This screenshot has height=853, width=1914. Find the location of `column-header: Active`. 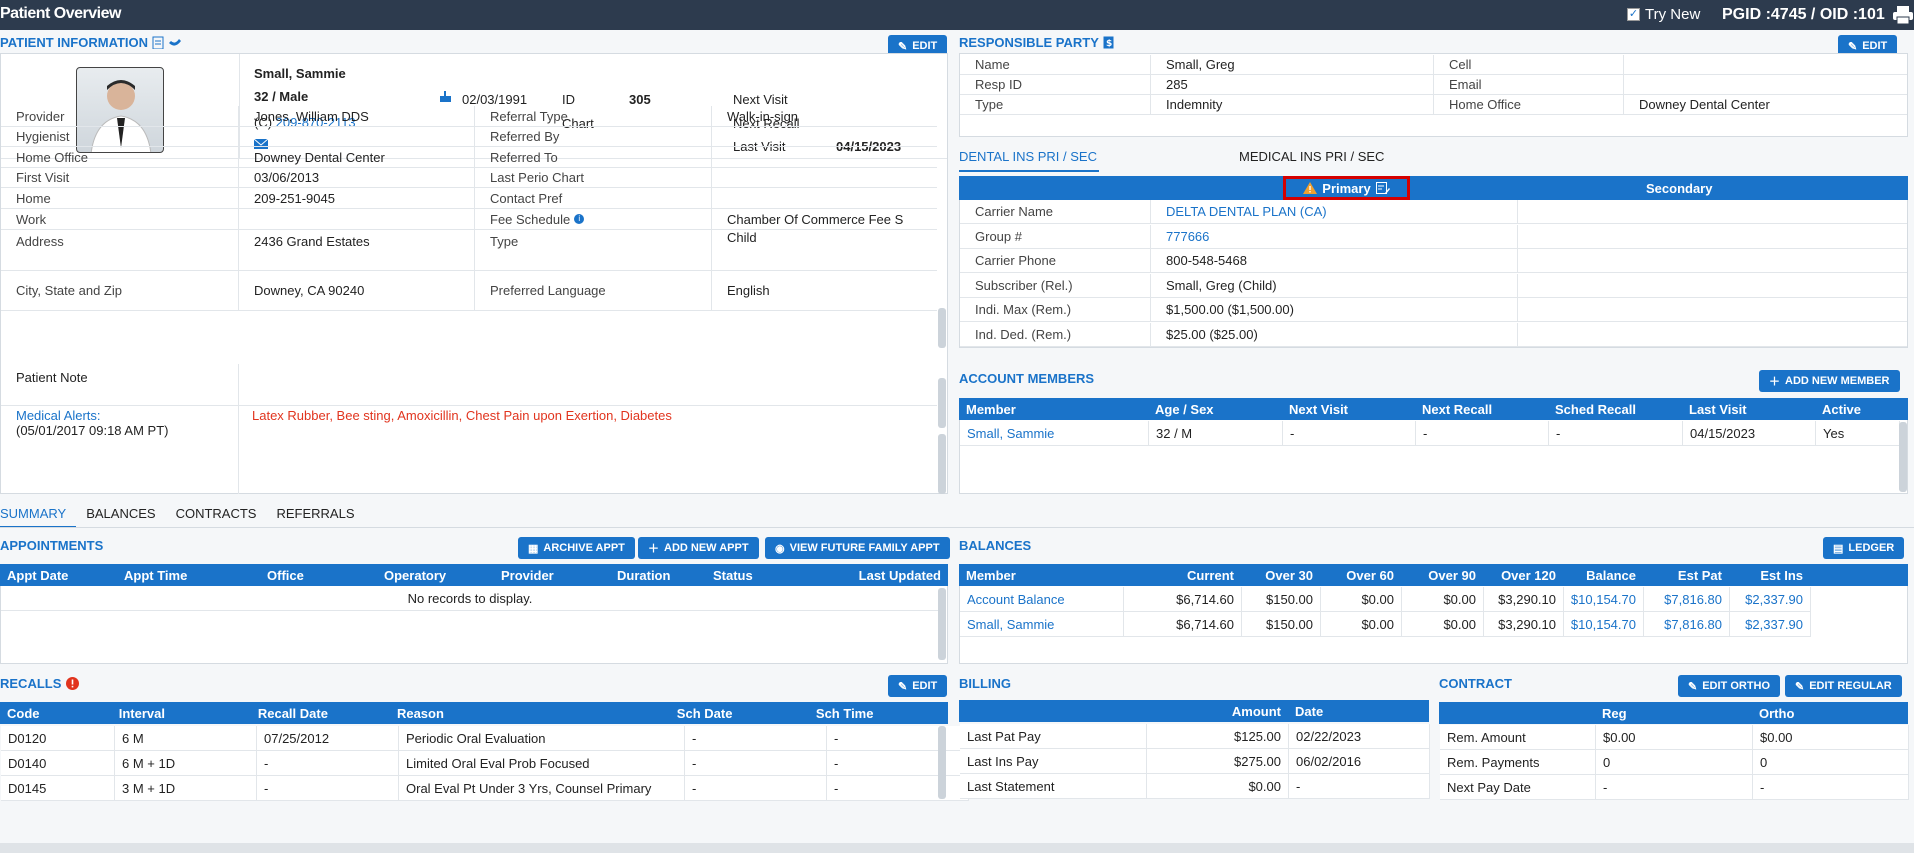

column-header: Active is located at coordinates (1857, 409).